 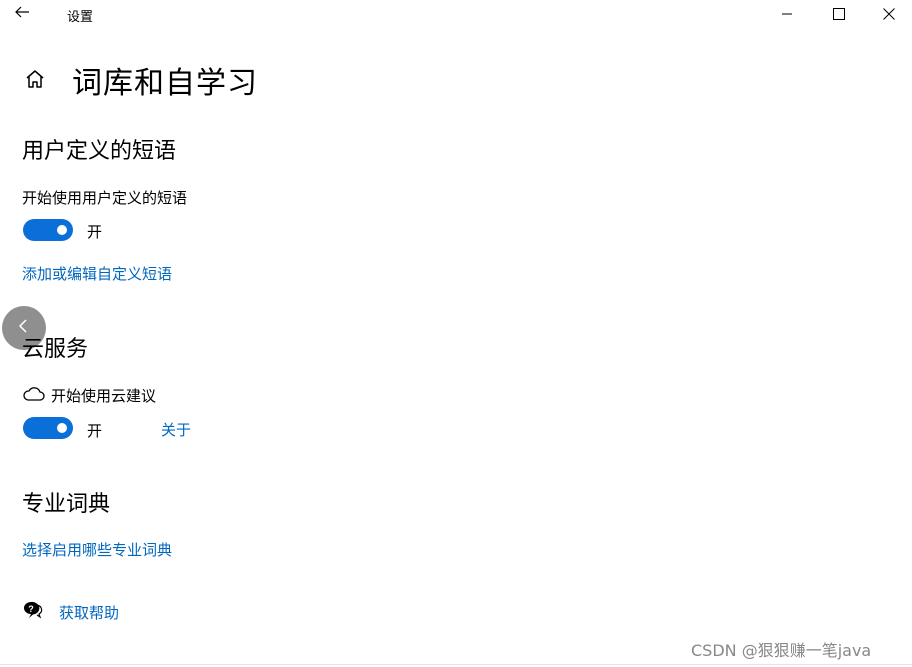 I want to click on section-title-dictionaries: 专业词典, so click(x=66, y=504).